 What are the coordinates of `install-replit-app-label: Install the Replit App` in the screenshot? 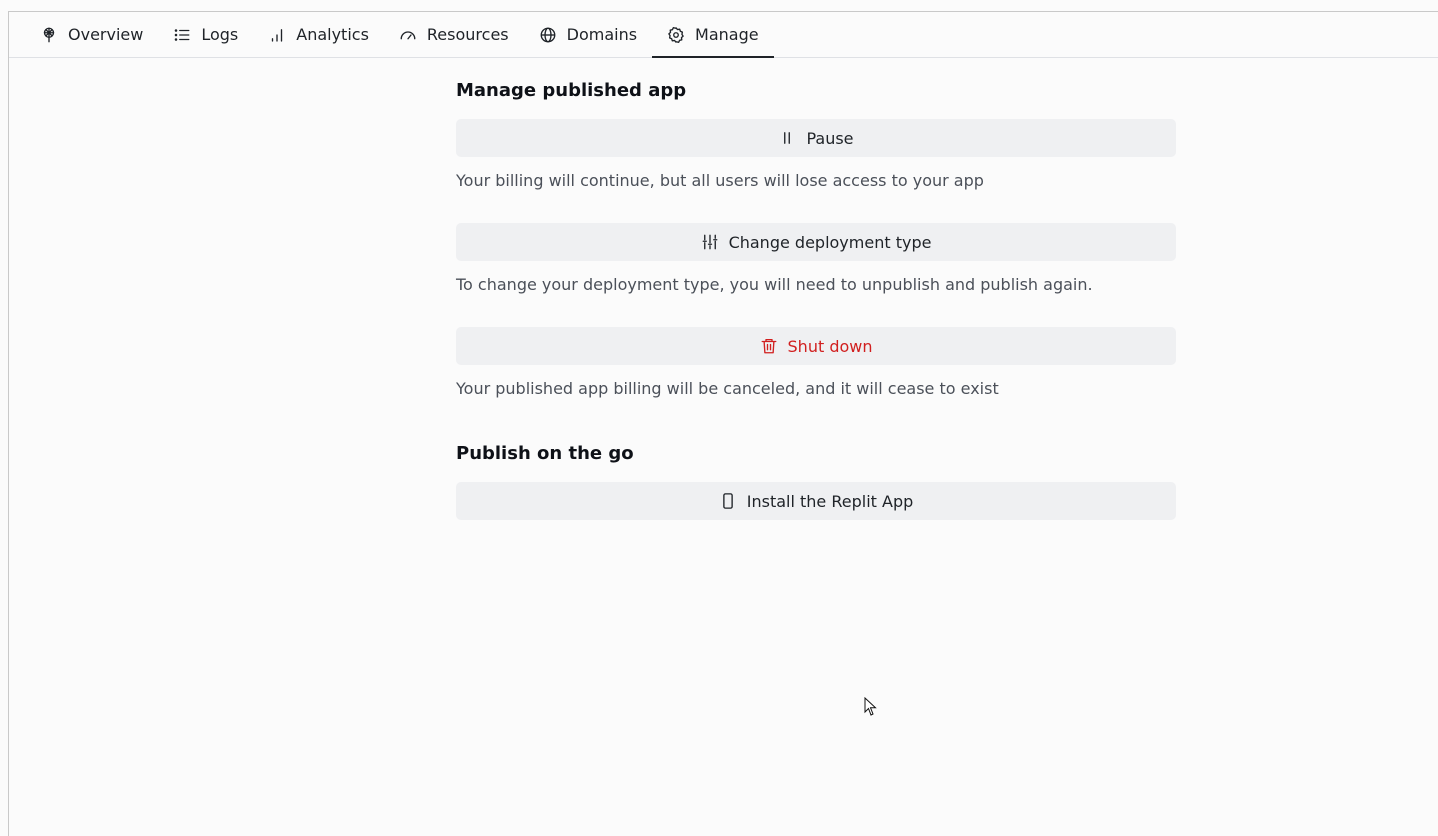 It's located at (830, 501).